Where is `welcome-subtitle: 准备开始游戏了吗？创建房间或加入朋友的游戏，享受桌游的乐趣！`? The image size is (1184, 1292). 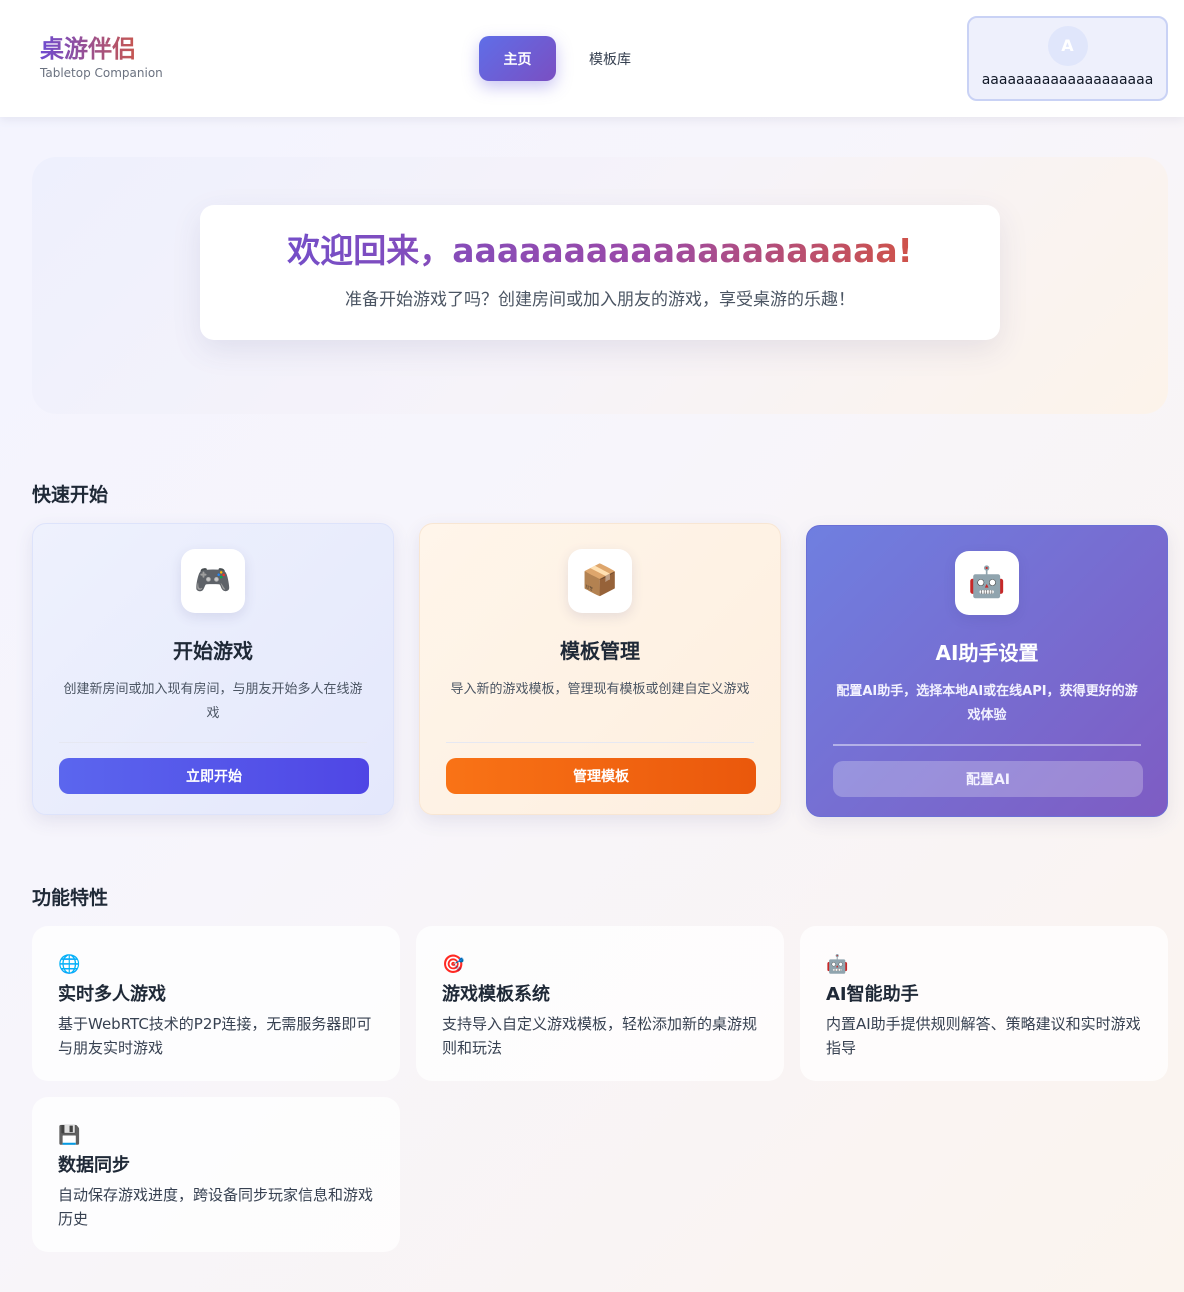
welcome-subtitle: 准备开始游戏了吗？创建房间或加入朋友的游戏，享受桌游的乐趣！ is located at coordinates (600, 300).